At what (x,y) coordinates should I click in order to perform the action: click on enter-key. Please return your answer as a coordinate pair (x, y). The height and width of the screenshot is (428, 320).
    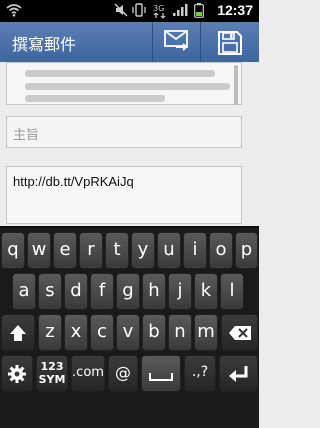
    Looking at the image, I should click on (238, 373).